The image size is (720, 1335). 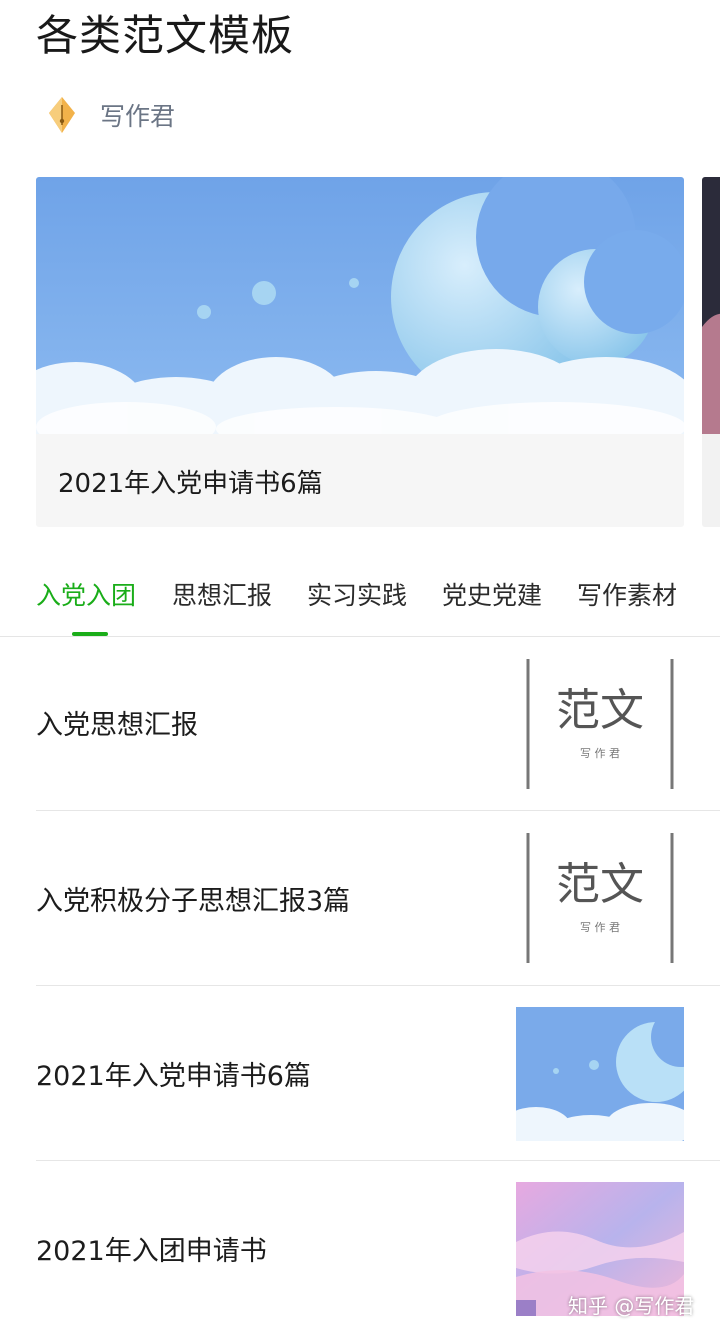 What do you see at coordinates (627, 594) in the screenshot?
I see `tab-xiezuo-sucai: 写作素材` at bounding box center [627, 594].